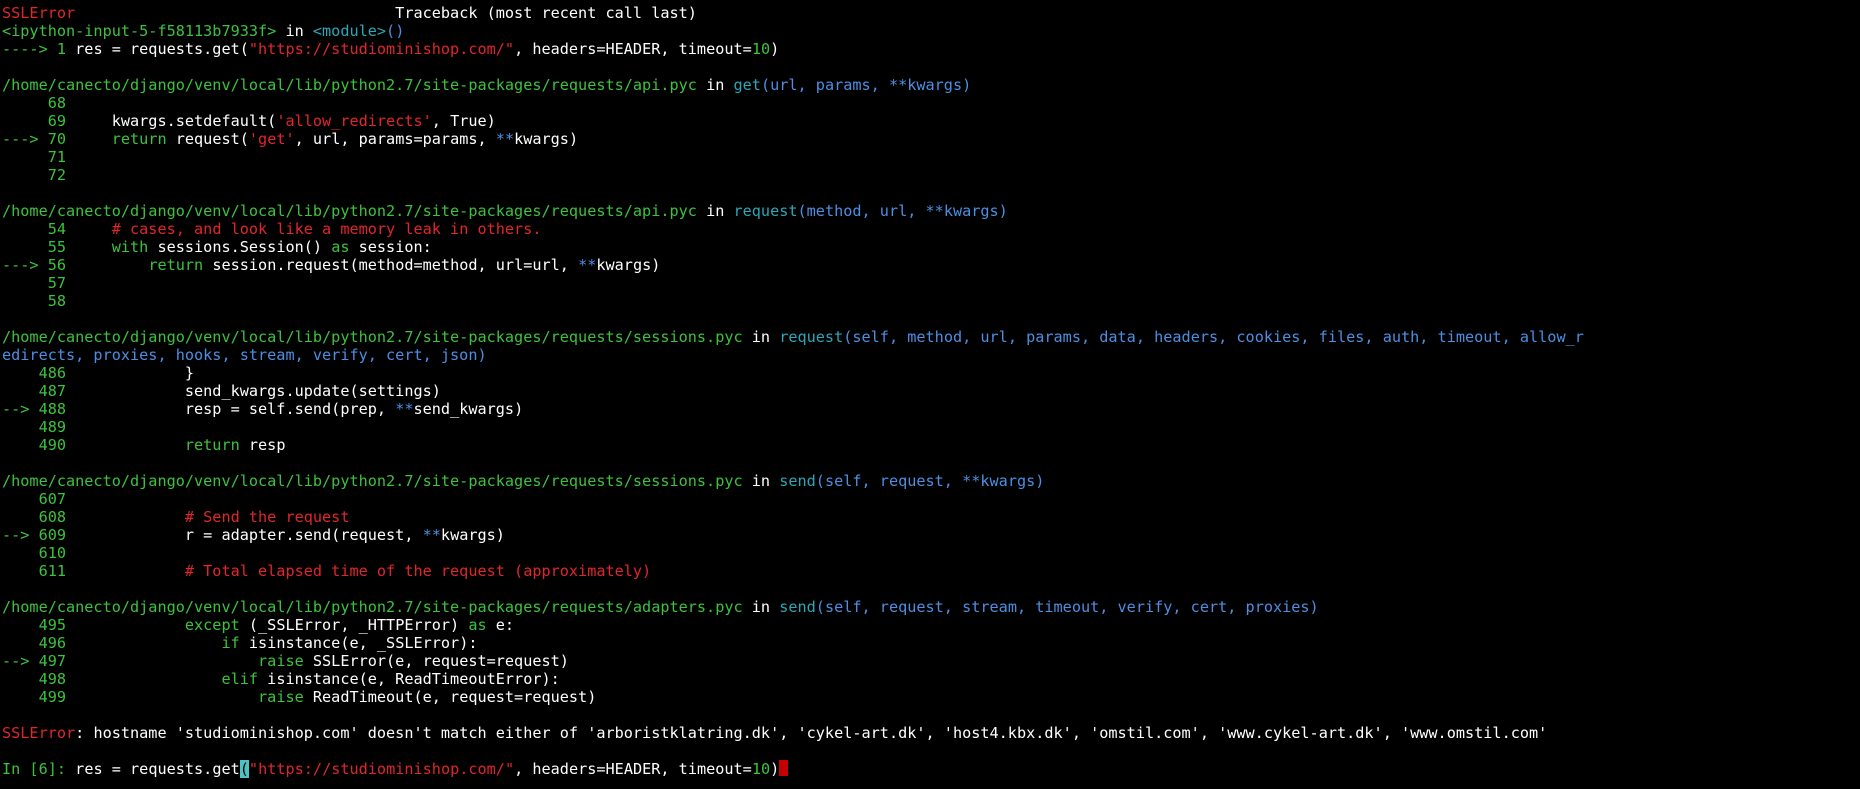  What do you see at coordinates (189, 373) in the screenshot?
I see `terminal-text: }` at bounding box center [189, 373].